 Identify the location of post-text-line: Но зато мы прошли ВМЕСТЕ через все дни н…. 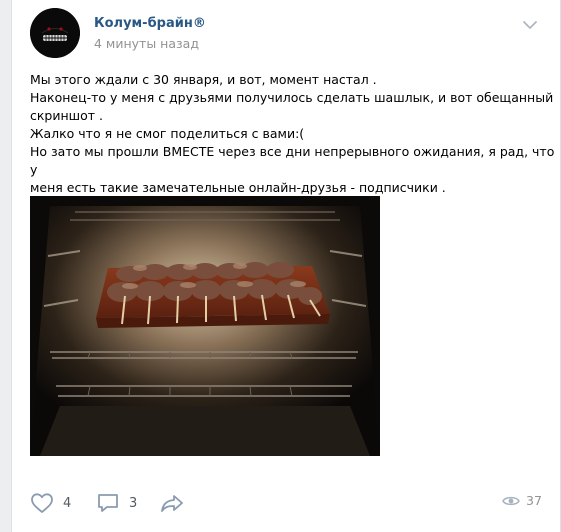
(294, 160).